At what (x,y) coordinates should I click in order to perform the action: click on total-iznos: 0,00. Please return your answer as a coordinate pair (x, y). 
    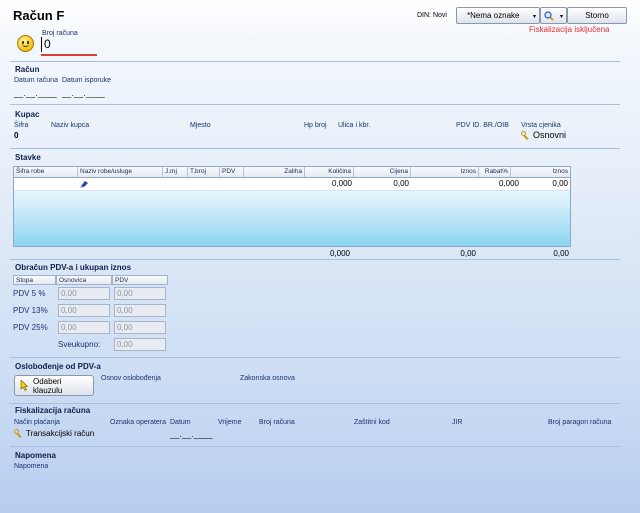
    Looking at the image, I should click on (468, 253).